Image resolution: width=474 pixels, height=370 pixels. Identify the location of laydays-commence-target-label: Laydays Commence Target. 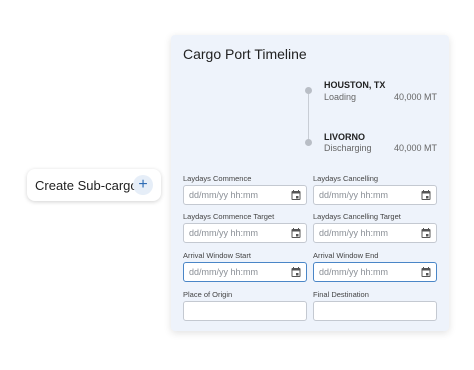
(229, 216).